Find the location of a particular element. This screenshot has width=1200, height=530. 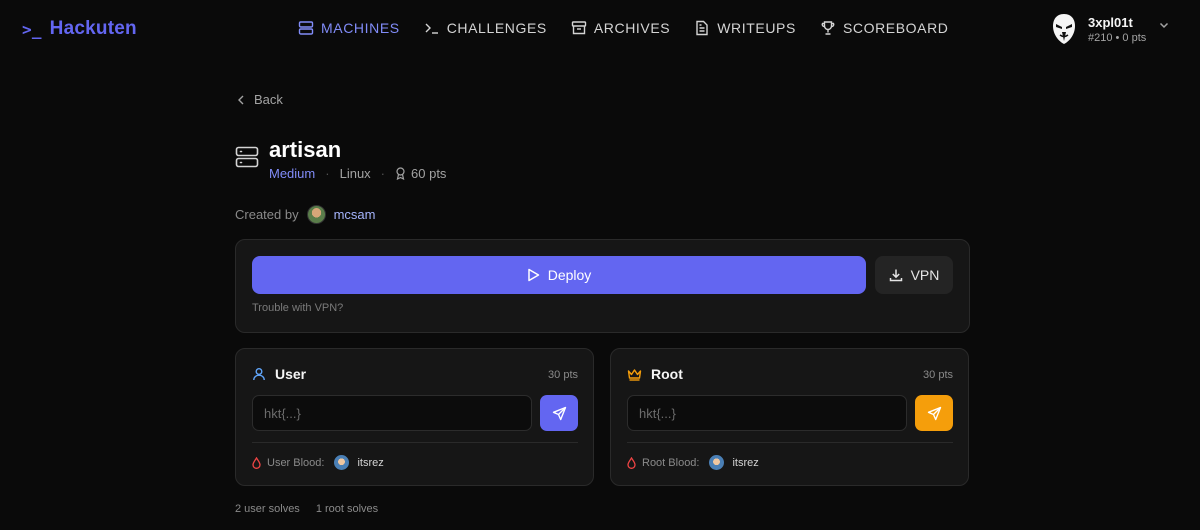

nav-archives: ARCHIVES is located at coordinates (620, 28).